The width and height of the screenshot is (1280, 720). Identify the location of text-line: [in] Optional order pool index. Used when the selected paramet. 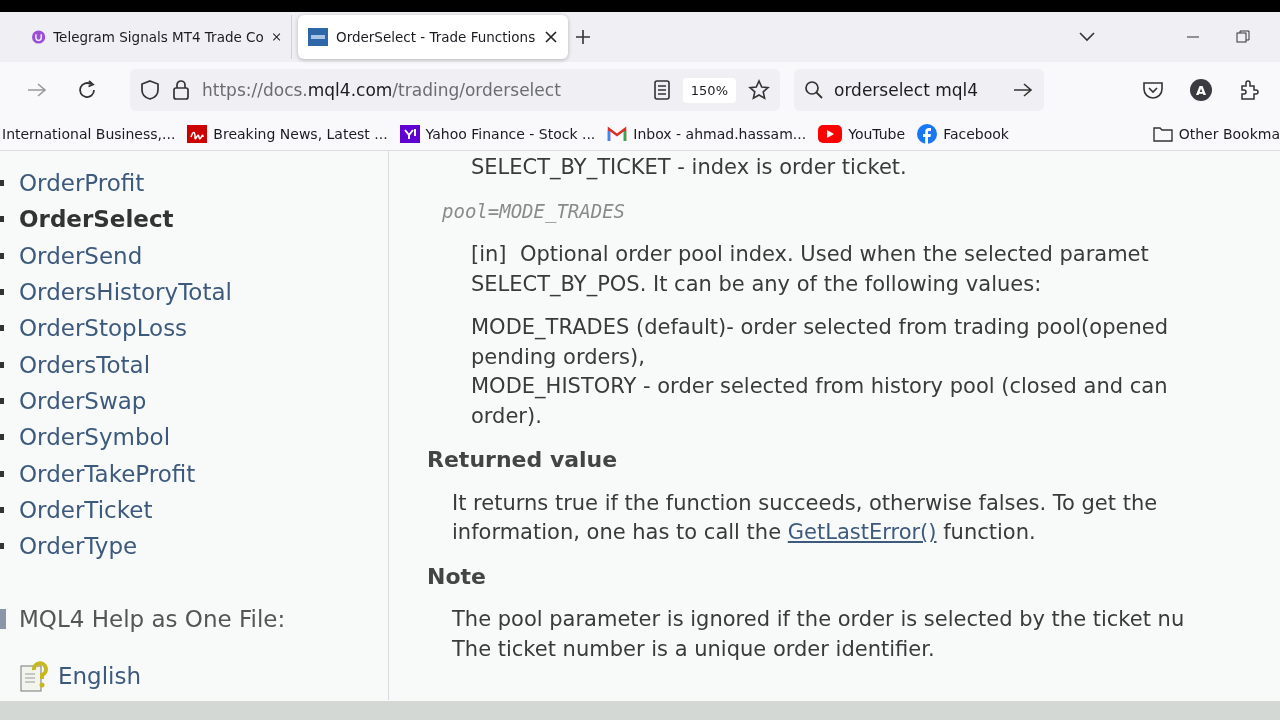
(810, 254).